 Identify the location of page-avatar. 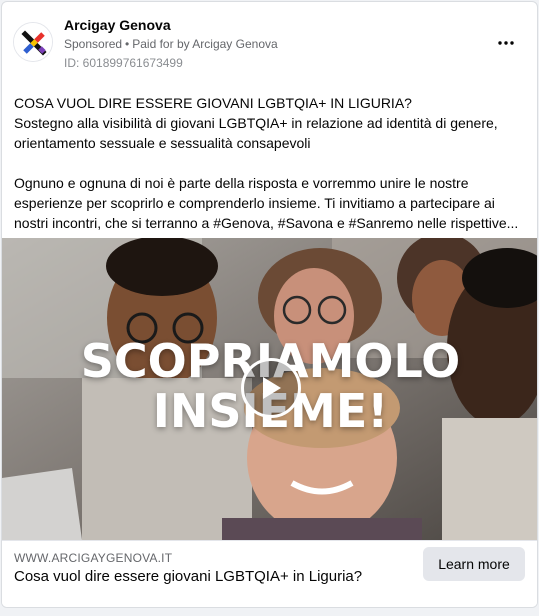
(33, 42).